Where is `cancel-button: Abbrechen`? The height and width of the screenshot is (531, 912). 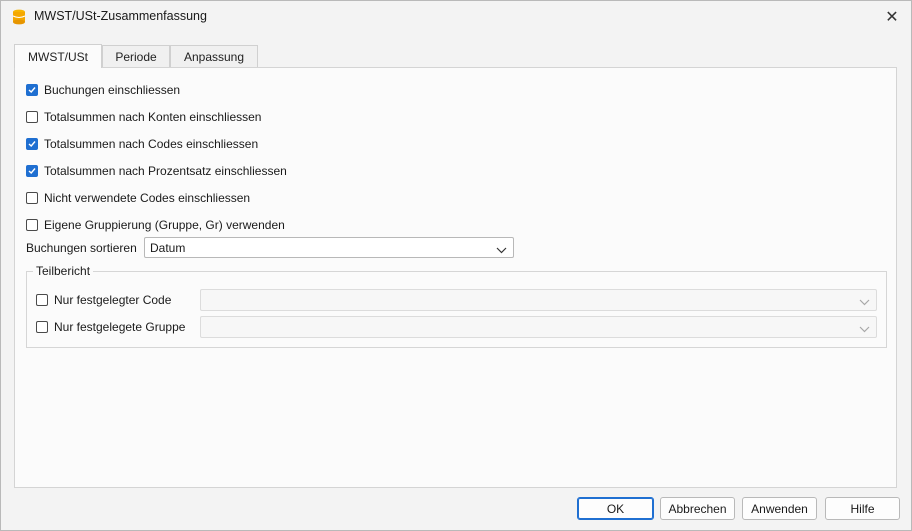
cancel-button: Abbrechen is located at coordinates (697, 508).